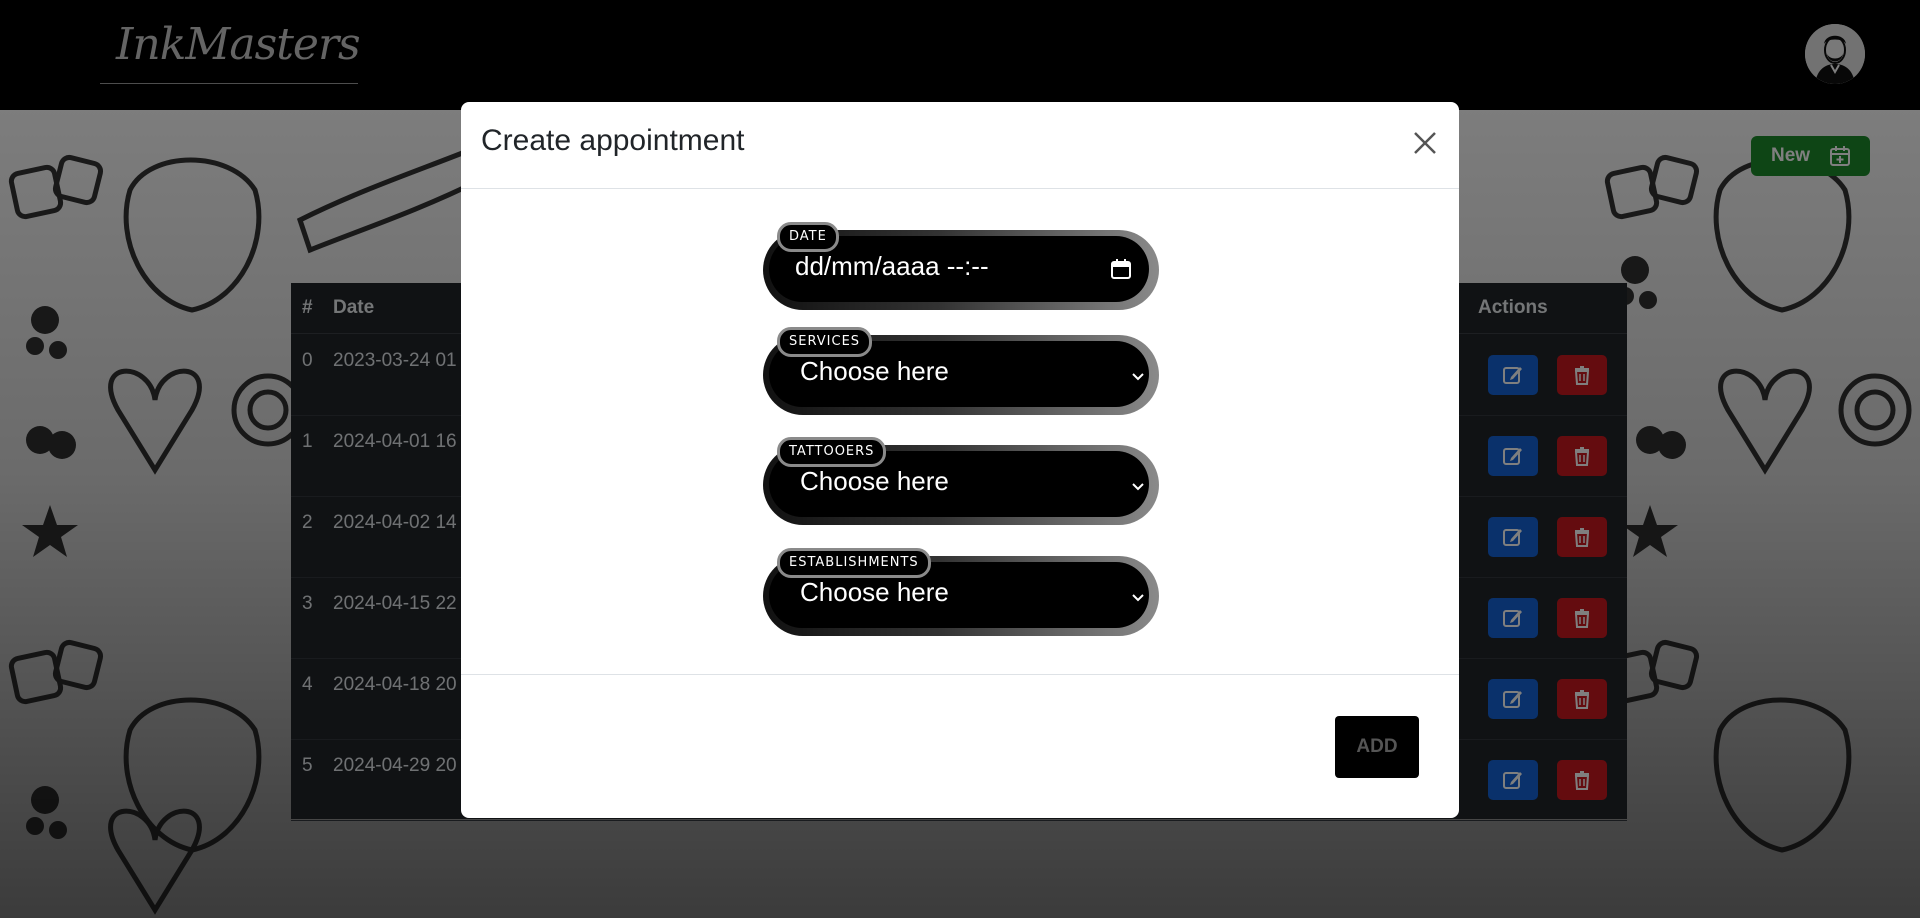 The image size is (1920, 918). What do you see at coordinates (825, 342) in the screenshot?
I see `services-label: SERVICES` at bounding box center [825, 342].